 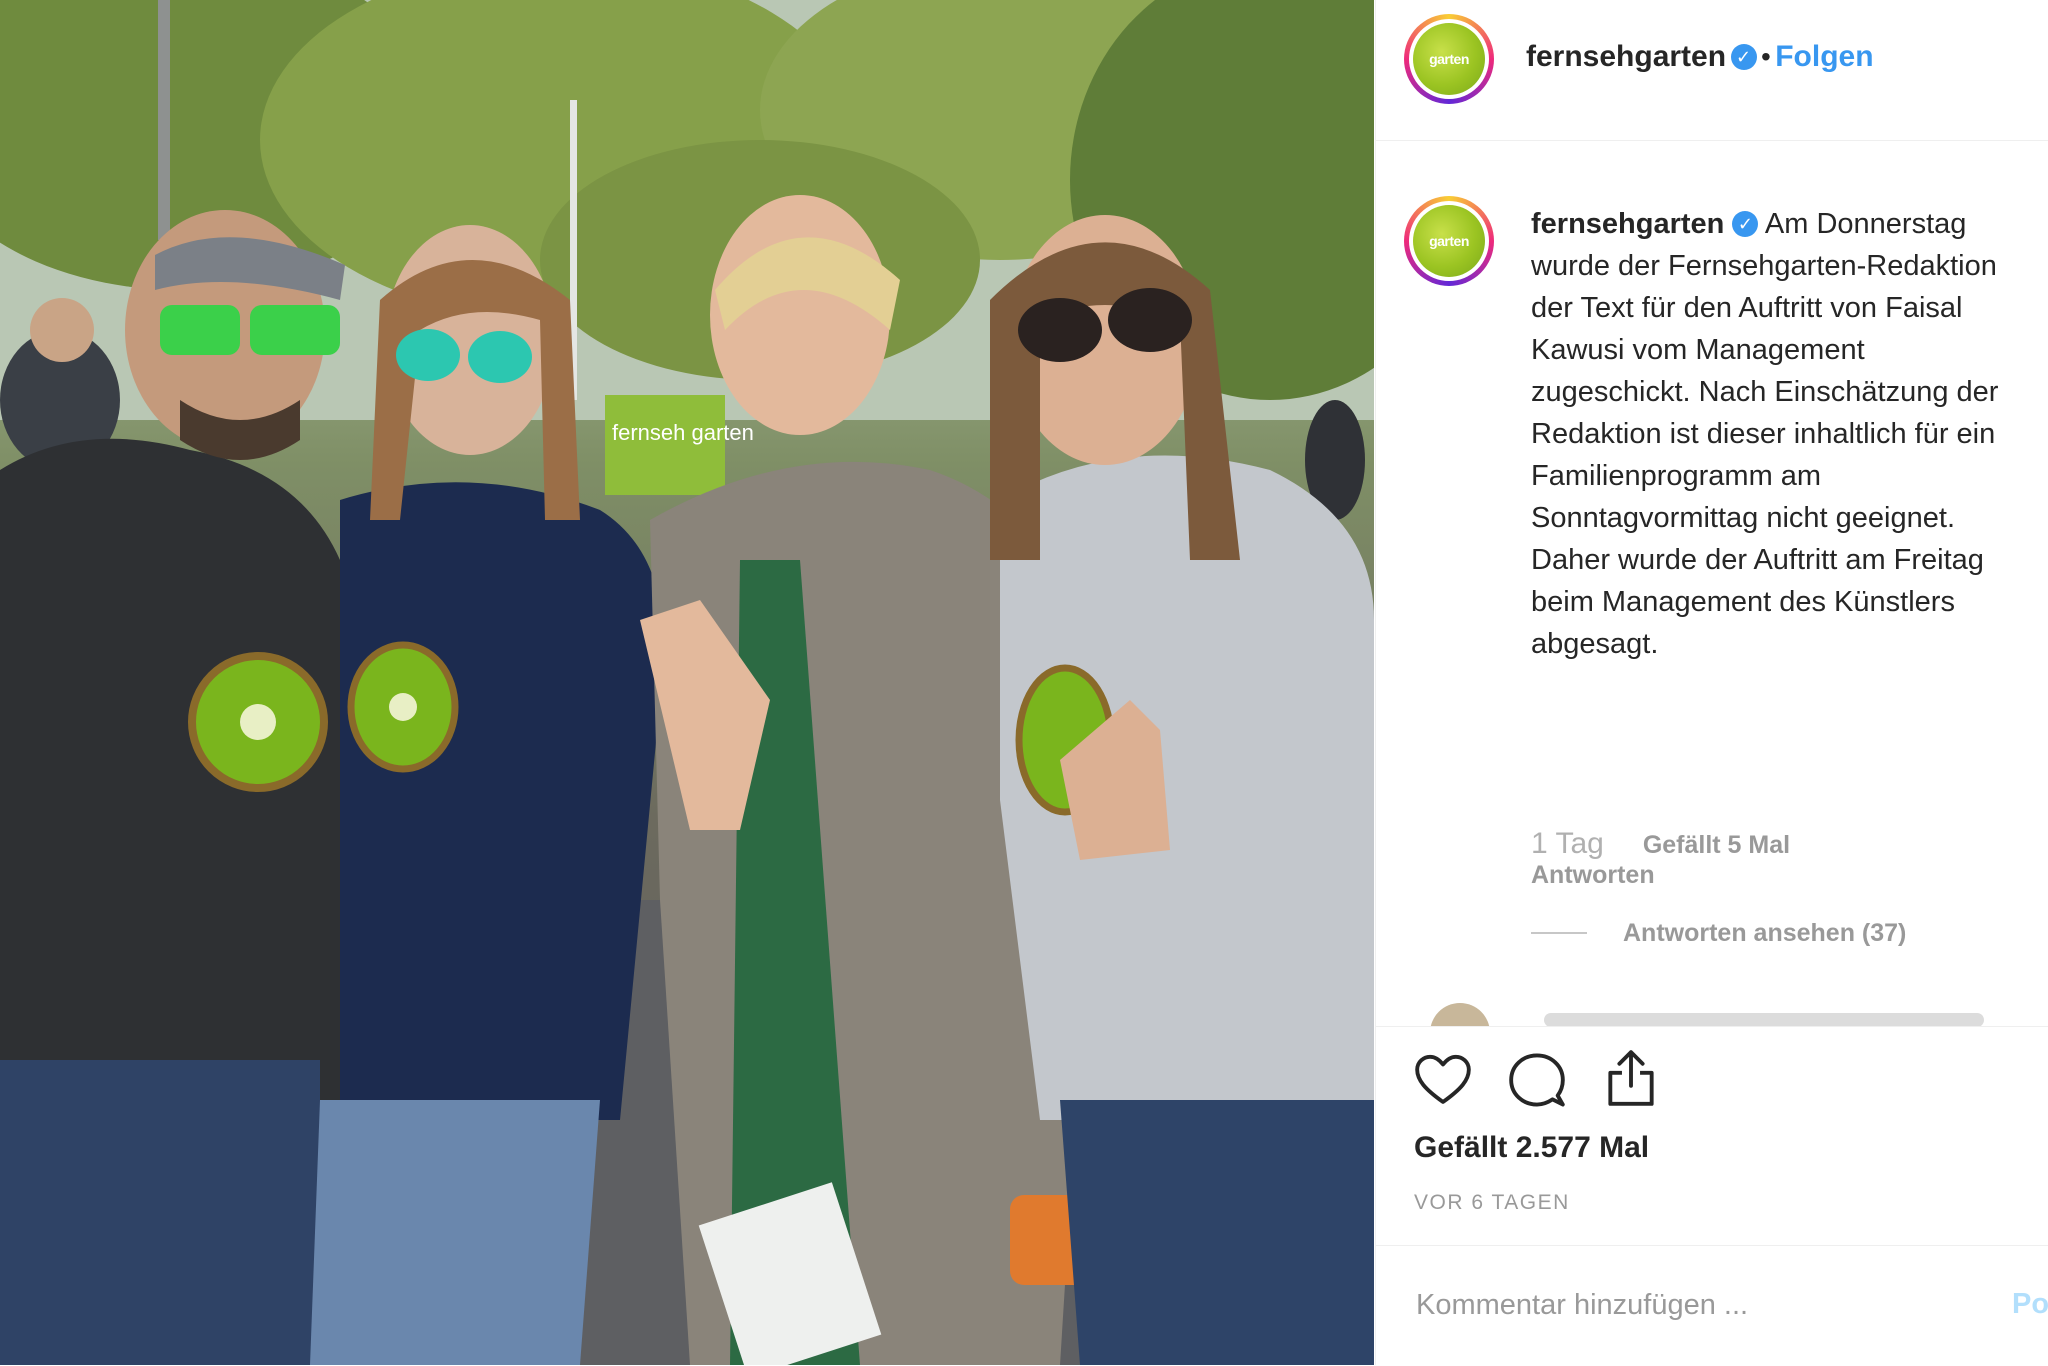 I want to click on post-header: garten fernsehgarten ✓ • Folgen, so click(x=1712, y=70).